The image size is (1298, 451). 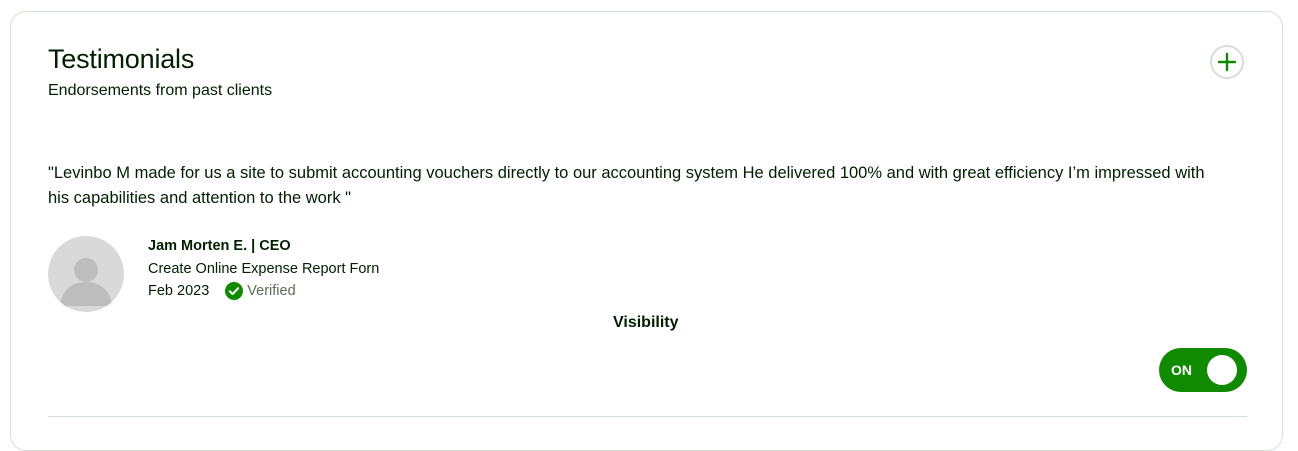 I want to click on client-name: Jam Morten E. | CEO, so click(x=219, y=246).